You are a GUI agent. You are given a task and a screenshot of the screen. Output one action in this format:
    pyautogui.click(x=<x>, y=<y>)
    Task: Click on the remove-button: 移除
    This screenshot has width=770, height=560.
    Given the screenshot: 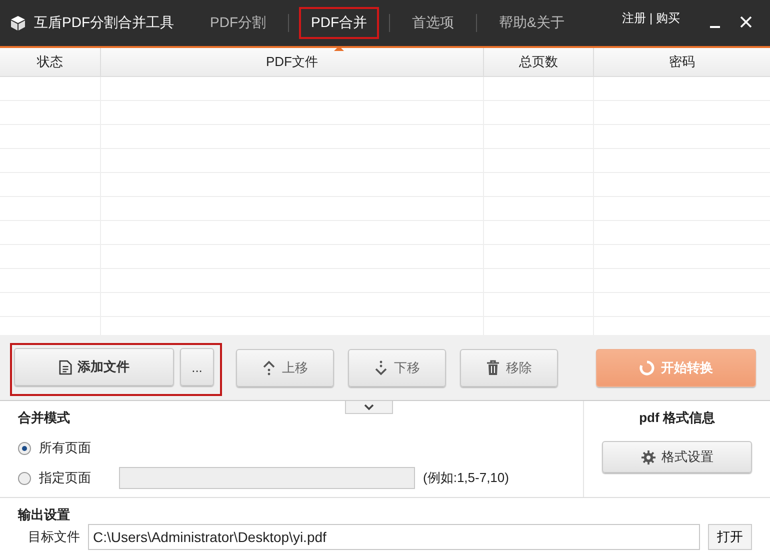 What is the action you would take?
    pyautogui.click(x=509, y=367)
    